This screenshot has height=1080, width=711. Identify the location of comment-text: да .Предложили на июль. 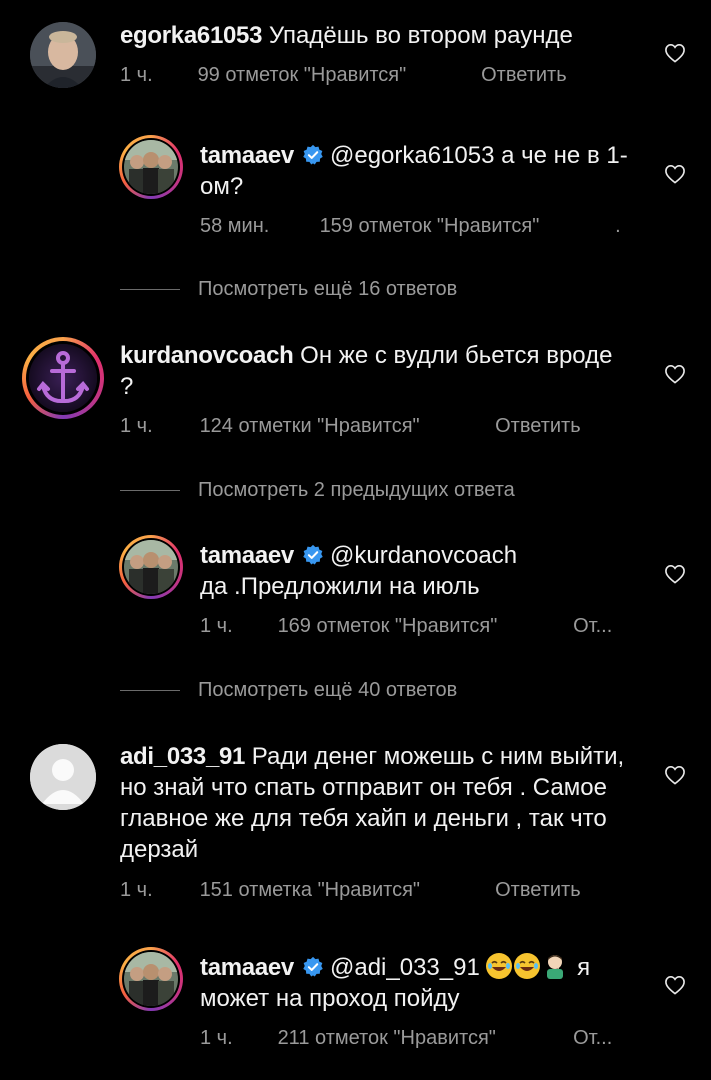
(340, 586).